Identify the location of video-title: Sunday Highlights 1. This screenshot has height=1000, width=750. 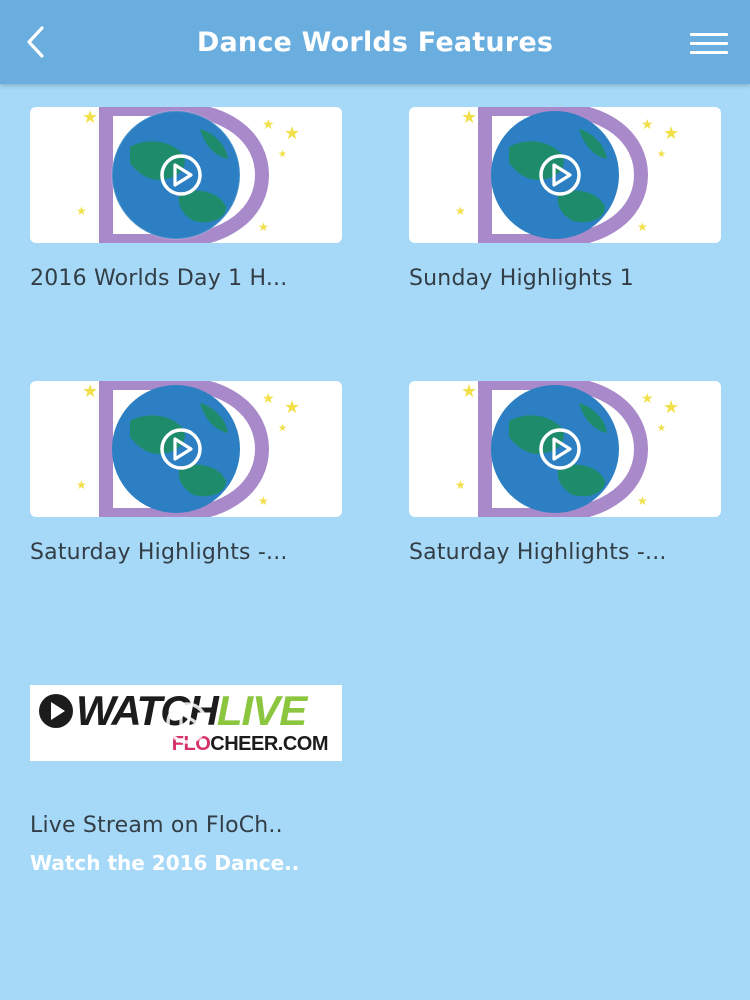
(565, 278).